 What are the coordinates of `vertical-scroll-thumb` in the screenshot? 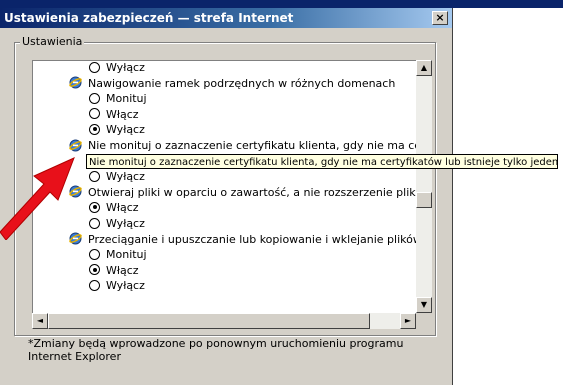 It's located at (424, 200).